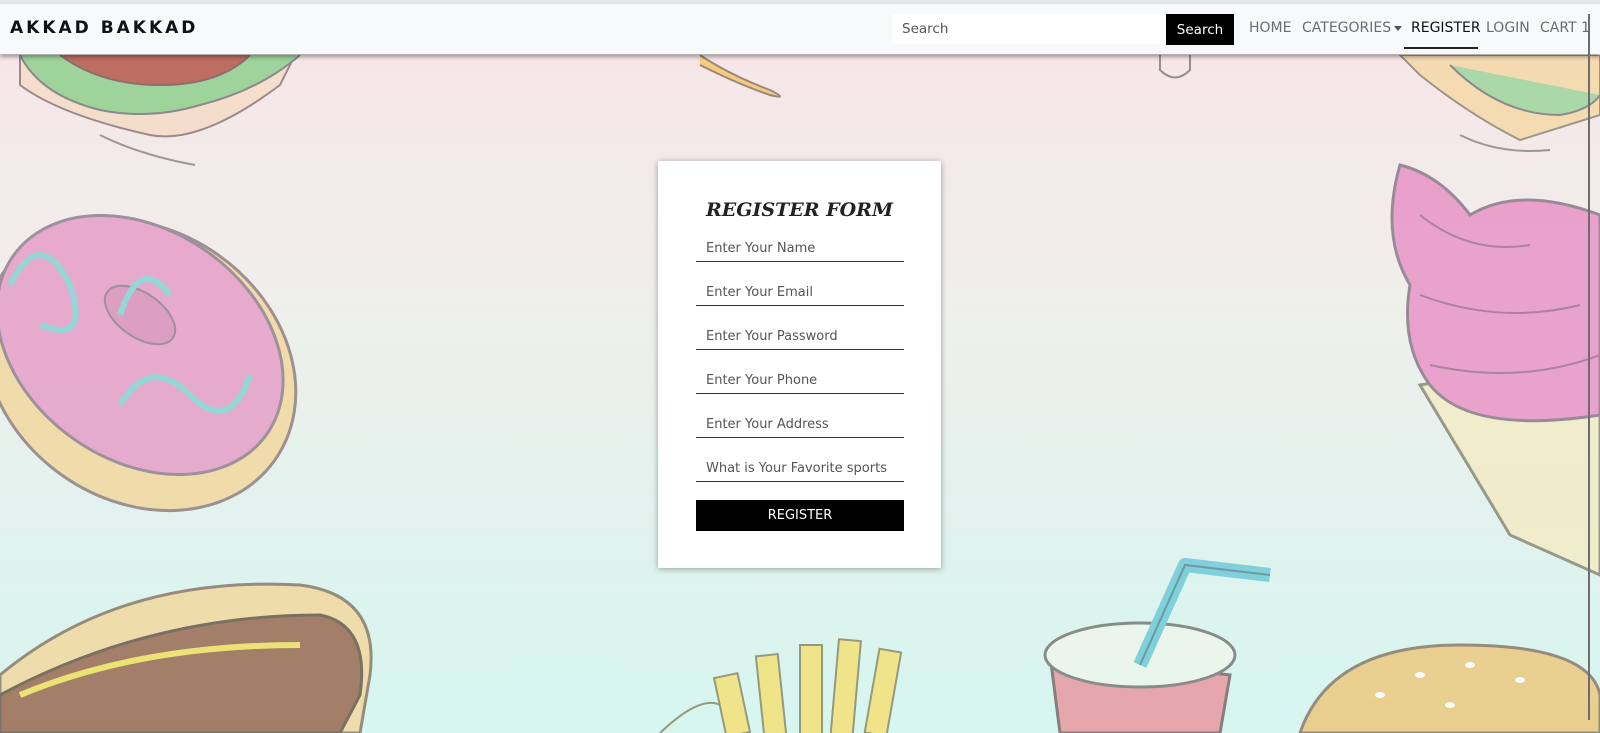 The height and width of the screenshot is (733, 1600). What do you see at coordinates (1508, 28) in the screenshot?
I see `nav-link-login: LOGIN` at bounding box center [1508, 28].